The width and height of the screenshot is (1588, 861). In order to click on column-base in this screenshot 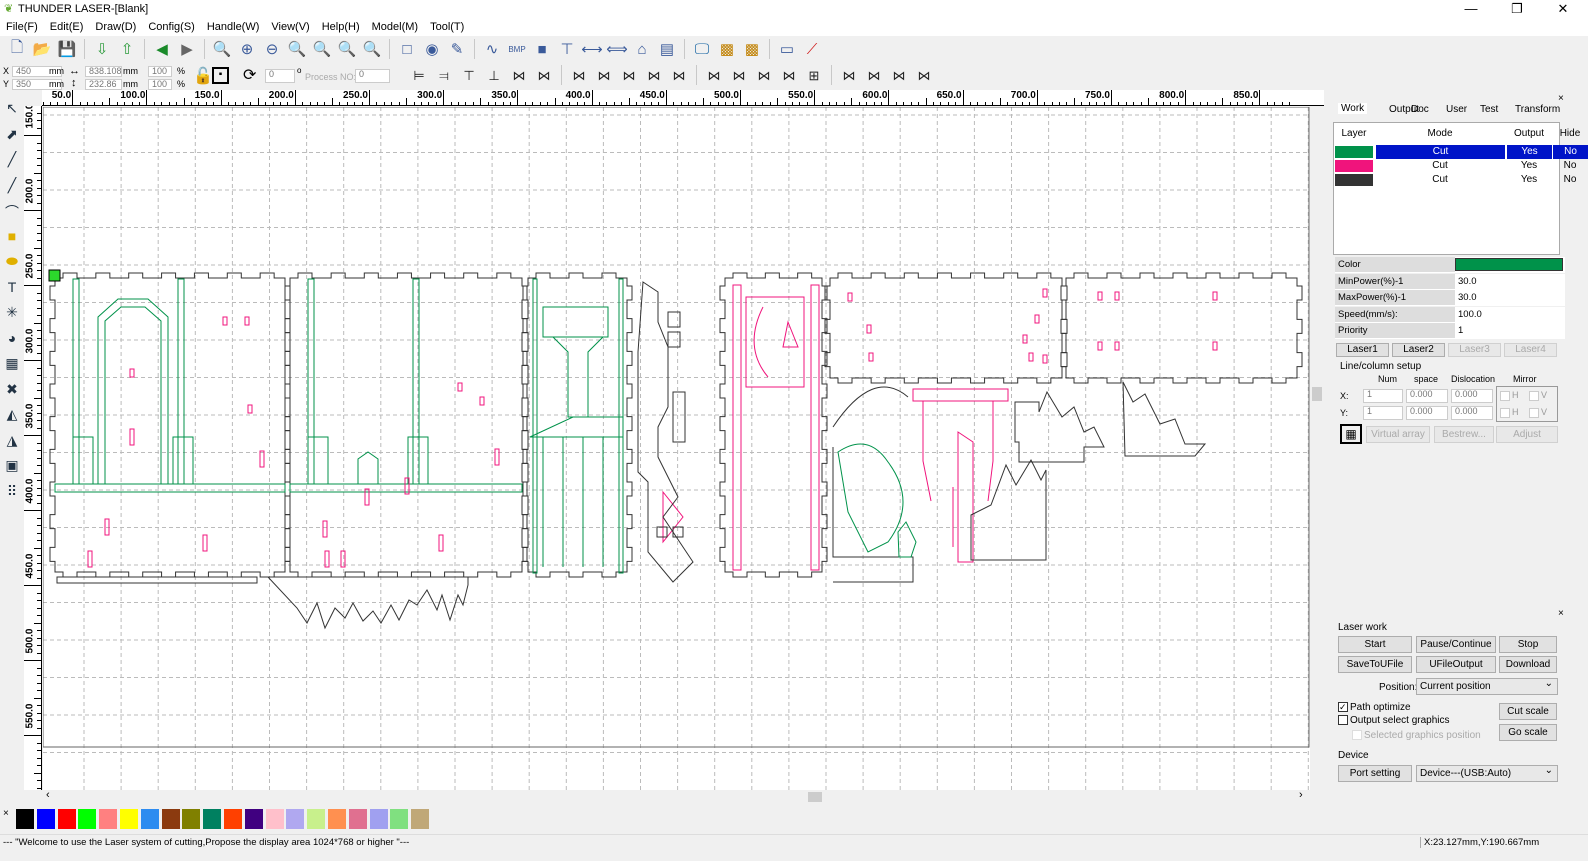, I will do `click(318, 460)`.